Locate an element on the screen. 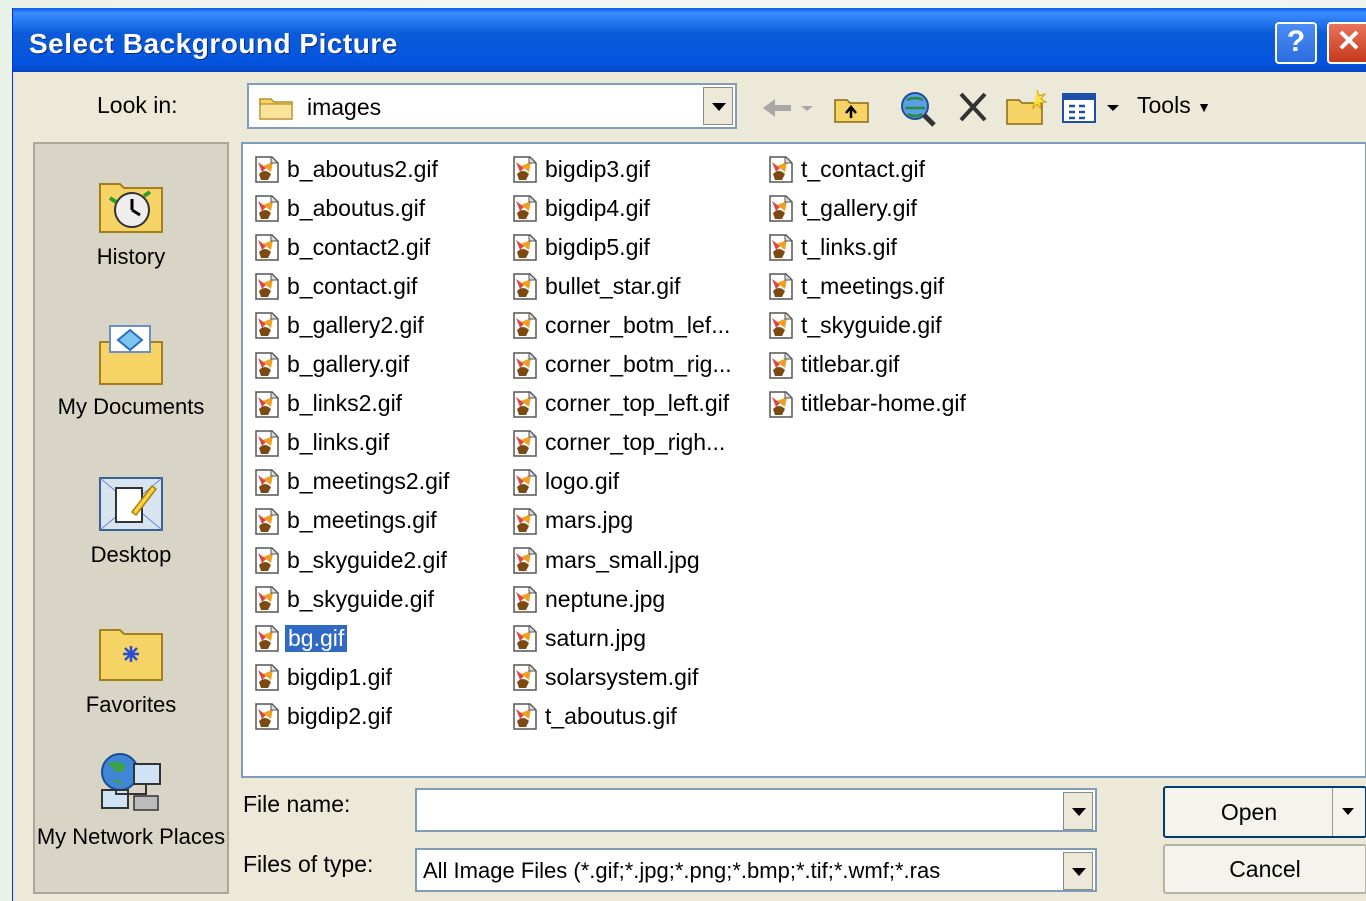 This screenshot has height=901, width=1366. title-bar: Select Background Picture ? ✕ is located at coordinates (689, 40).